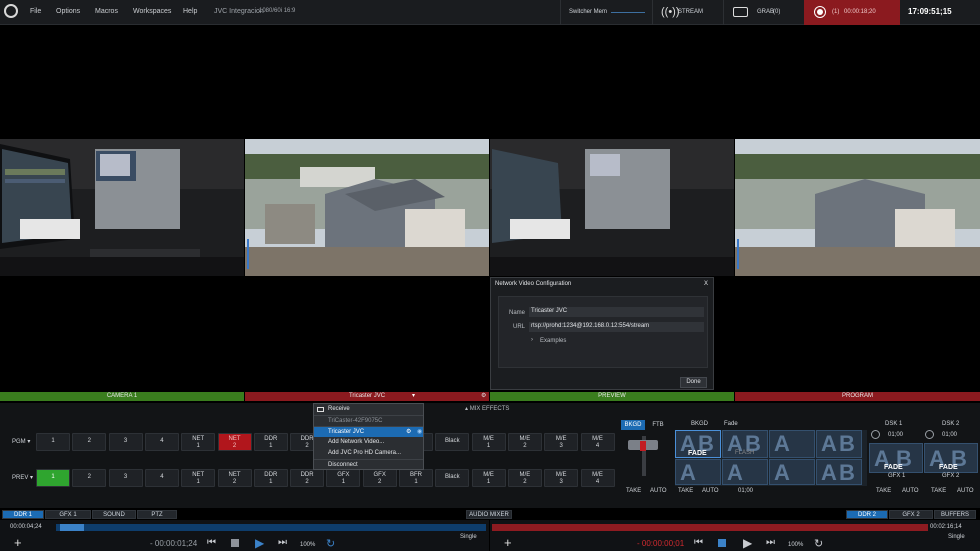 This screenshot has width=980, height=551. Describe the element at coordinates (698, 444) in the screenshot. I see `fade-transition-tile: A B FADE` at that location.